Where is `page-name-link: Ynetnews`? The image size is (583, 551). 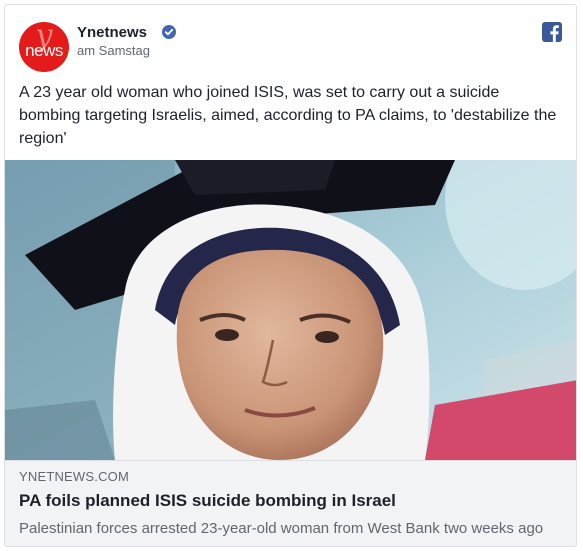
page-name-link: Ynetnews is located at coordinates (112, 32).